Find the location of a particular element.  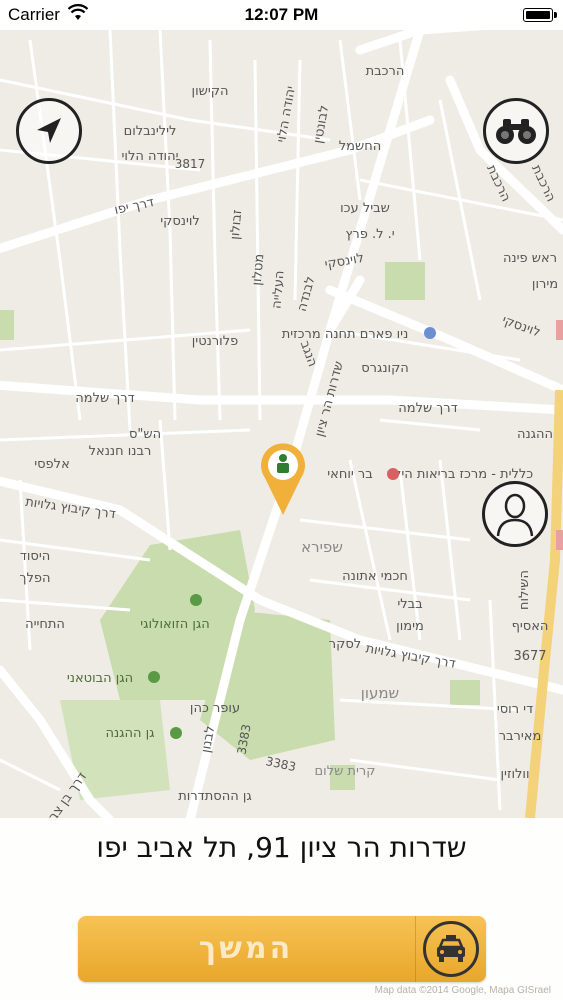

street-label: וולוזין is located at coordinates (515, 774).